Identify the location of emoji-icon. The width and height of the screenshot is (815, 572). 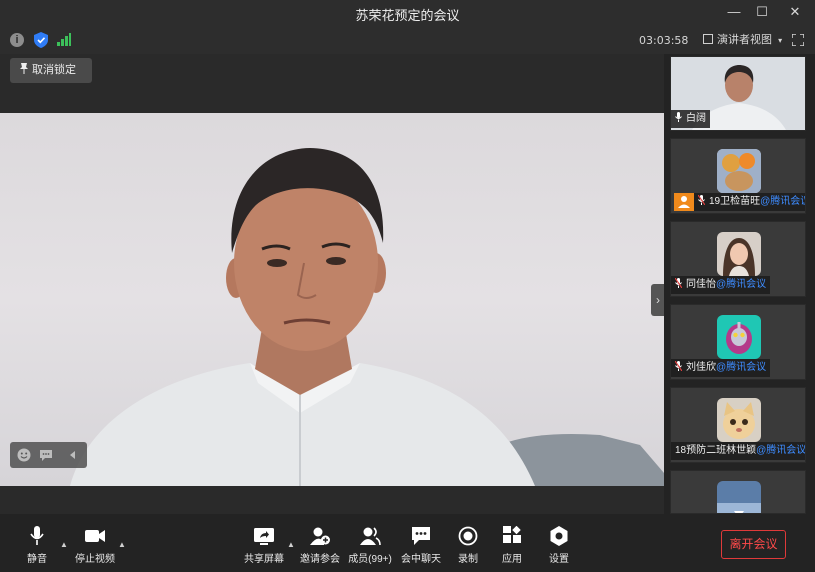
(24, 455).